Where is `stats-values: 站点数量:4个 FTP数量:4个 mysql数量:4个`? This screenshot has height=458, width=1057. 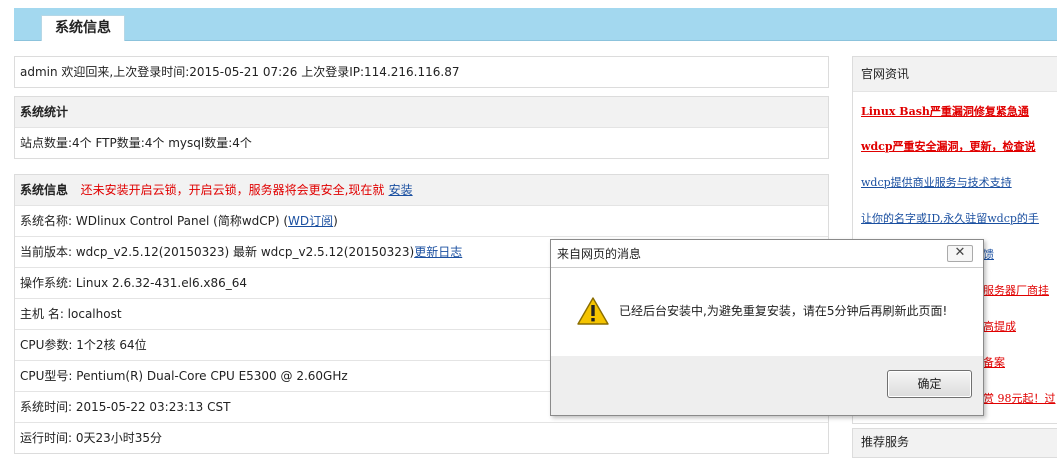 stats-values: 站点数量:4个 FTP数量:4个 mysql数量:4个 is located at coordinates (136, 143).